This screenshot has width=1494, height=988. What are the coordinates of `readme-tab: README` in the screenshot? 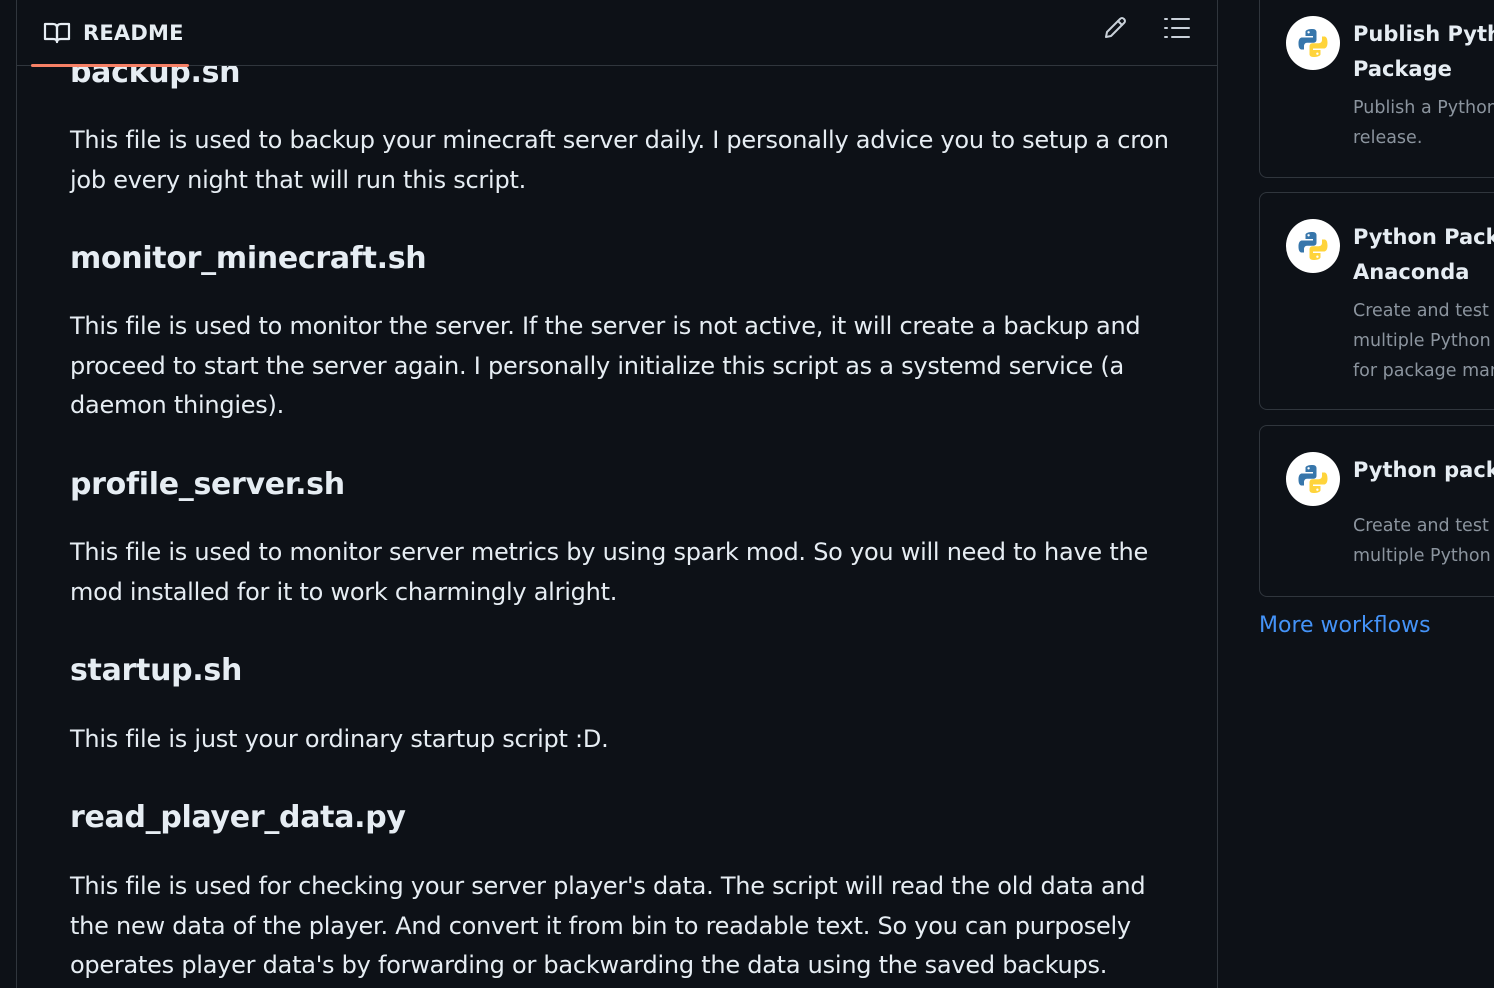 It's located at (110, 33).